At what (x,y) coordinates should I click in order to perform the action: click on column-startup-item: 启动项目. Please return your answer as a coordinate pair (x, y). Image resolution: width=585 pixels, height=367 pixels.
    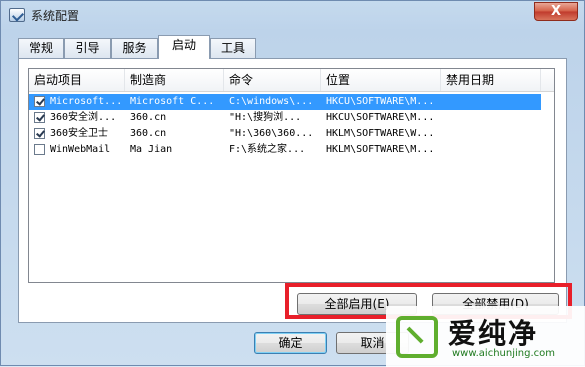
    Looking at the image, I should click on (77, 80).